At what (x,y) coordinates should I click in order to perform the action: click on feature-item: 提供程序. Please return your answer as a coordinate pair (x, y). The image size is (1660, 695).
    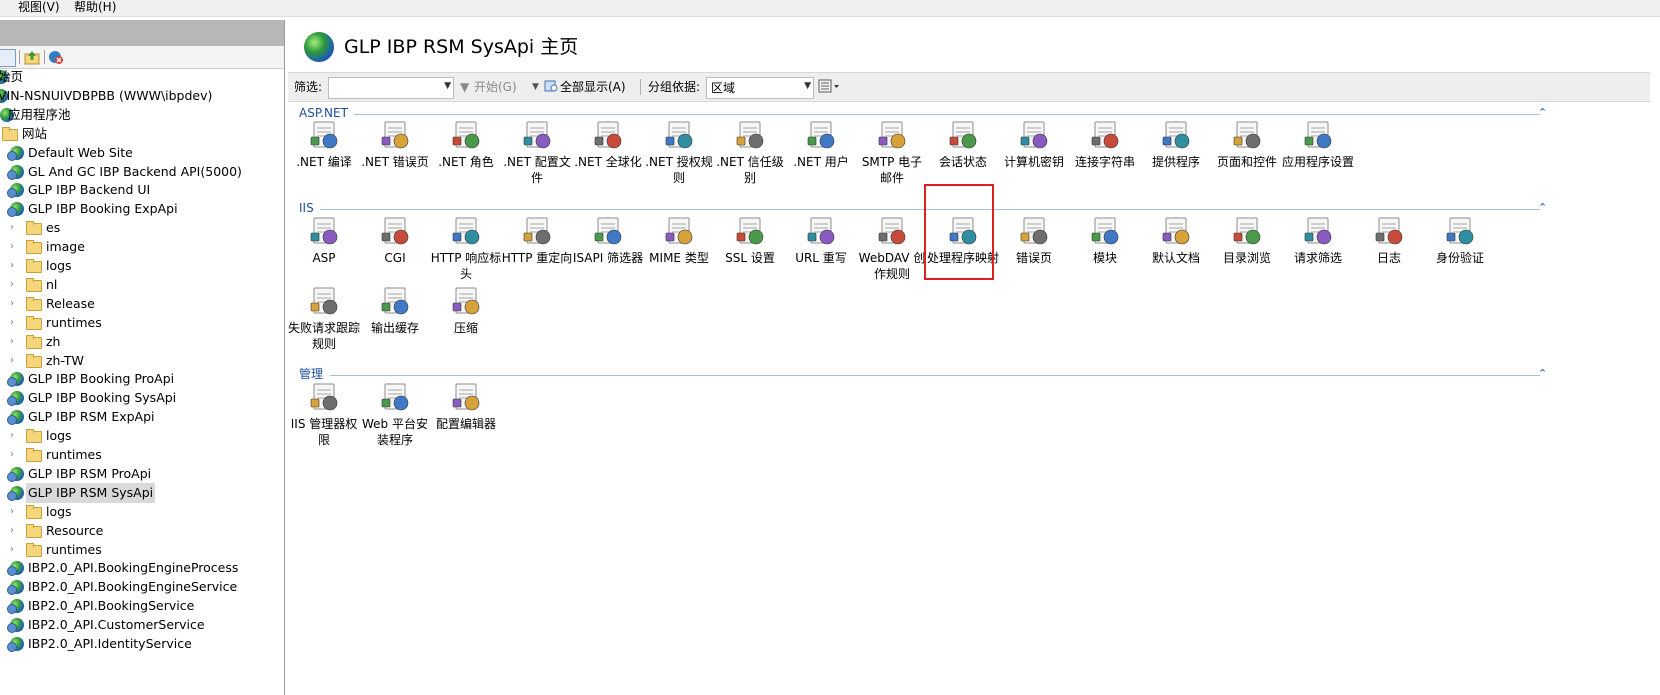
    Looking at the image, I should click on (1176, 156).